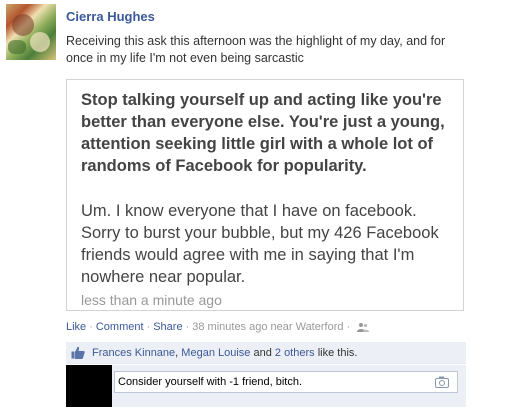 This screenshot has width=530, height=410. I want to click on comment-link: Comment, so click(120, 327).